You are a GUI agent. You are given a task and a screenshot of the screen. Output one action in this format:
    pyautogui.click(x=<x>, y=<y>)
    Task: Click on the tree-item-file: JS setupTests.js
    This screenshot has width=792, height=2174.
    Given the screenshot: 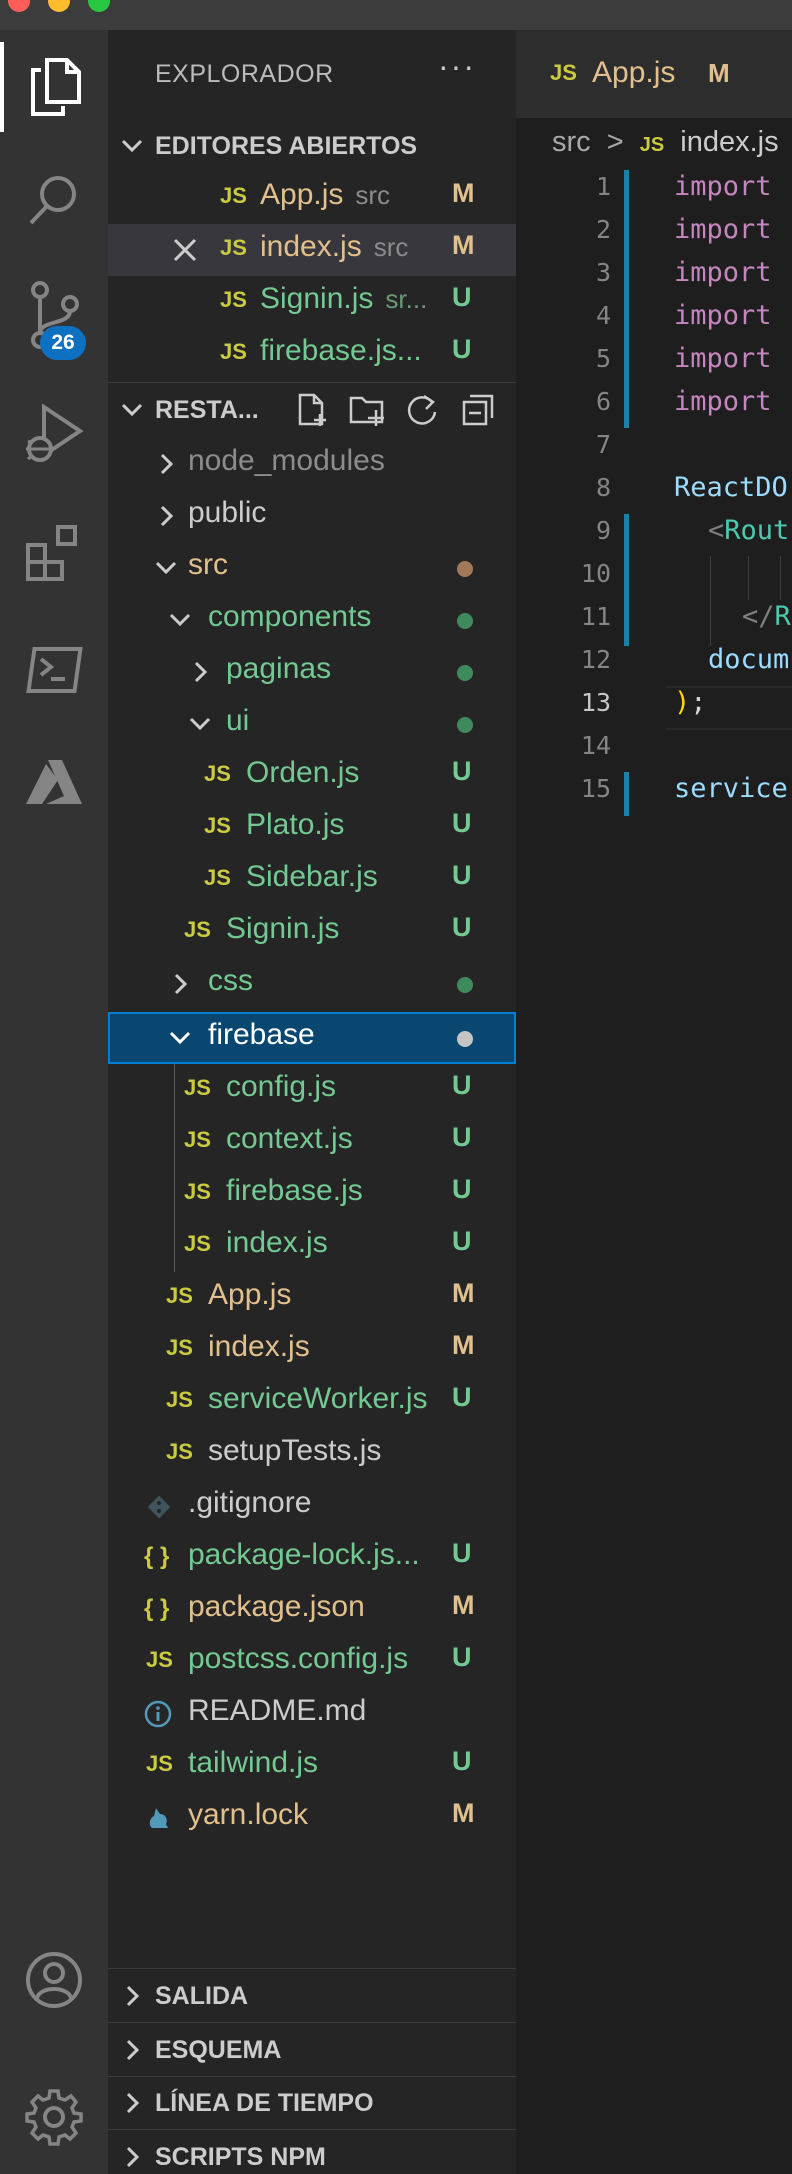 What is the action you would take?
    pyautogui.click(x=312, y=1454)
    